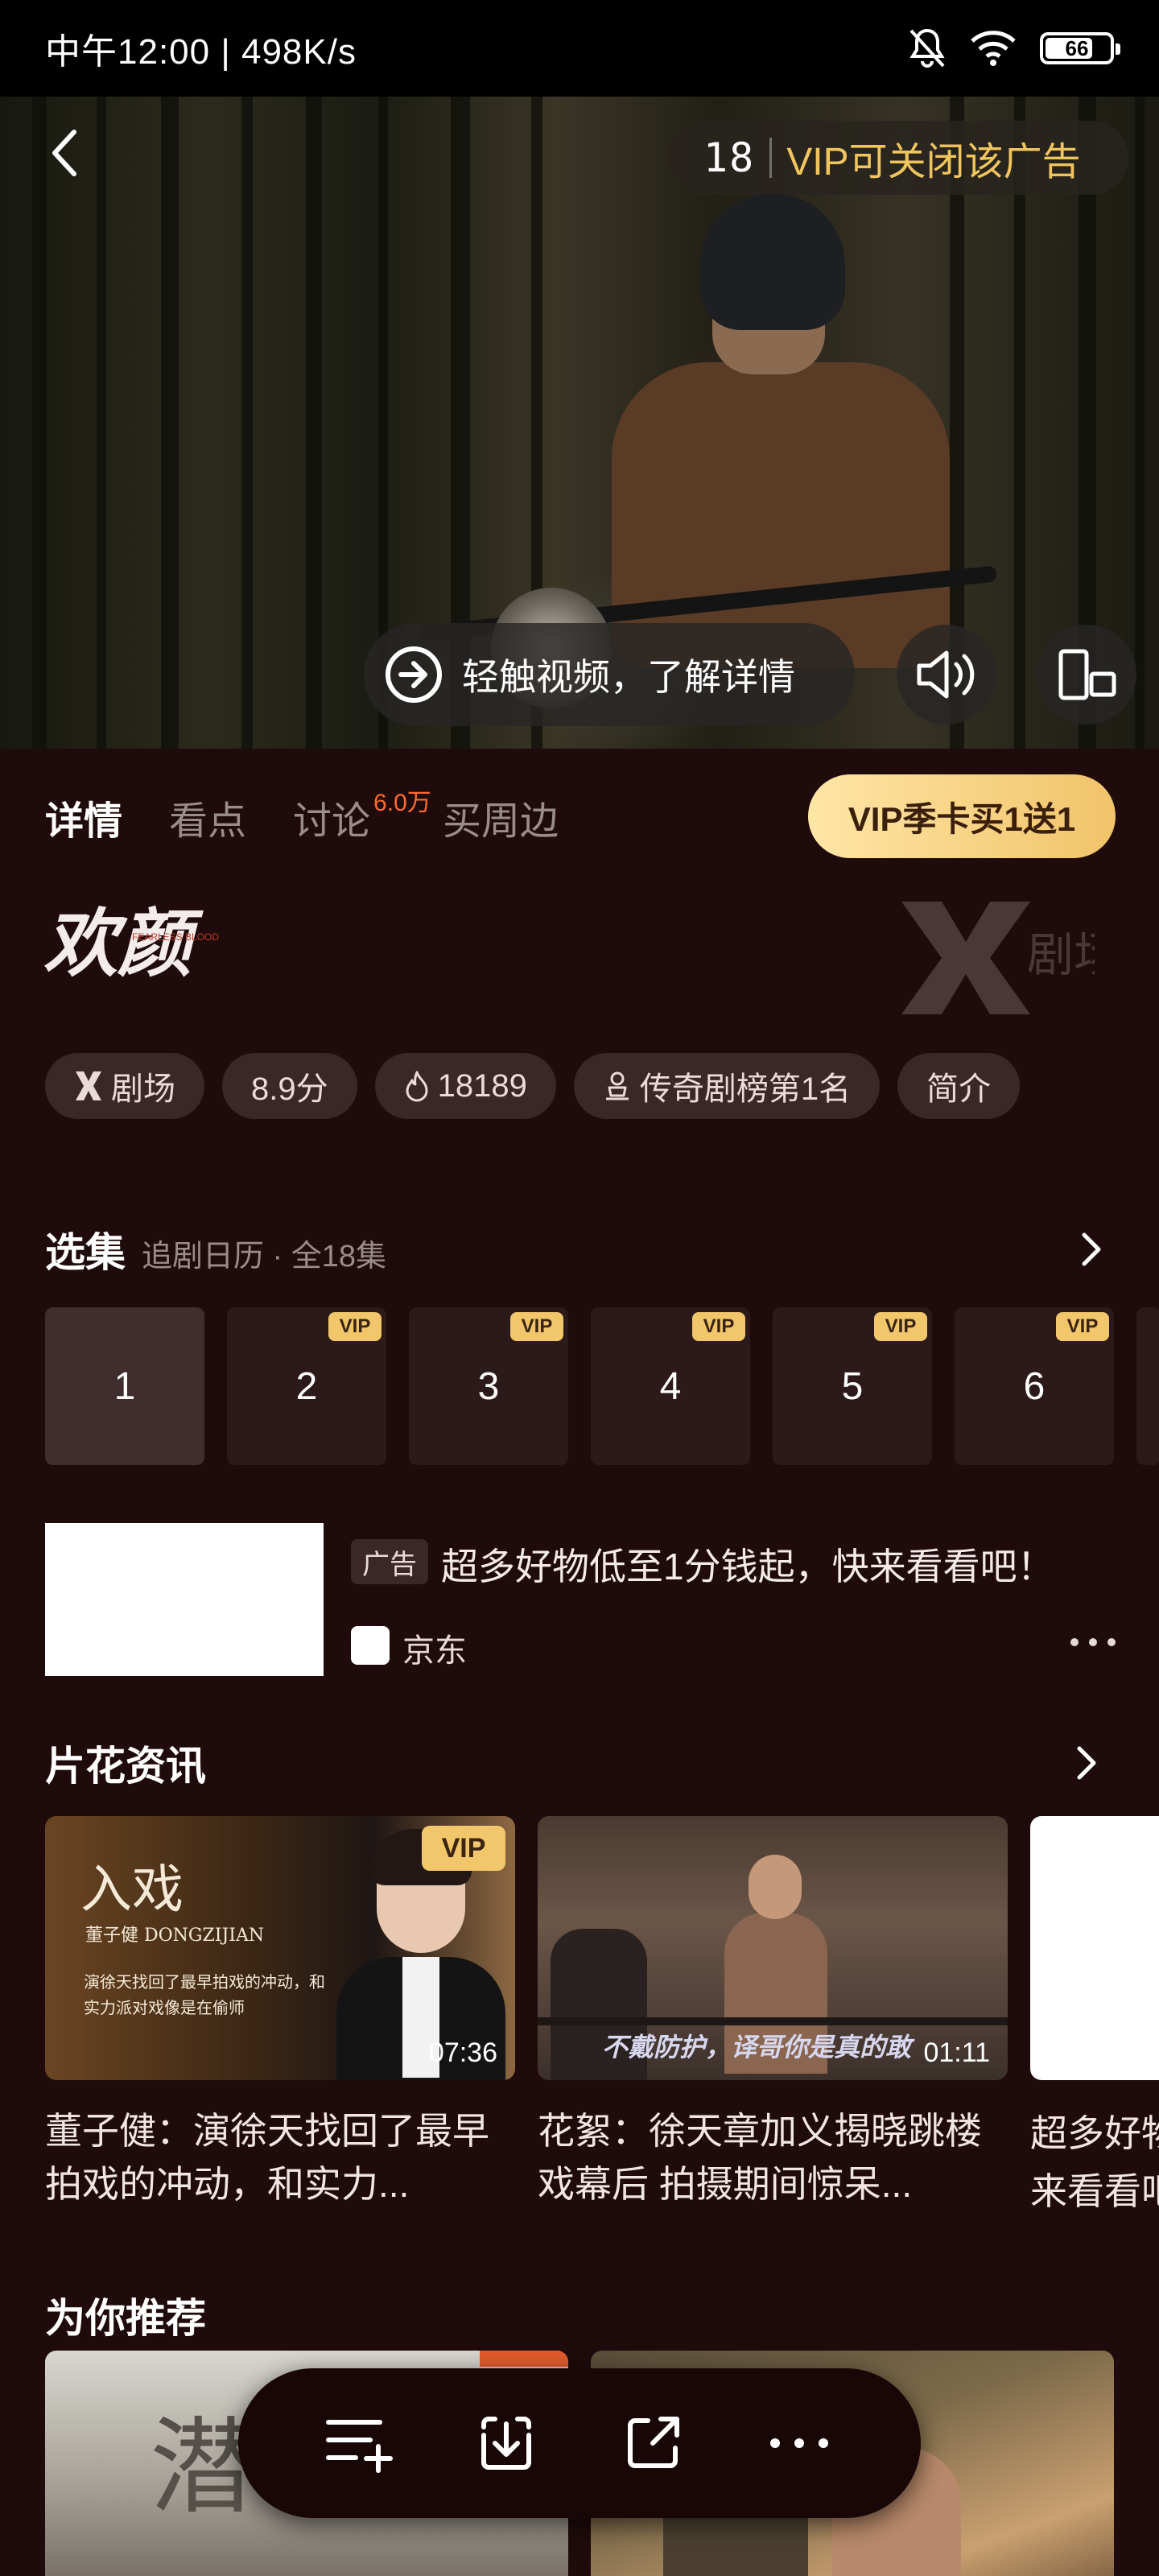 The height and width of the screenshot is (2576, 1159). I want to click on more-horizontal-icon, so click(799, 2443).